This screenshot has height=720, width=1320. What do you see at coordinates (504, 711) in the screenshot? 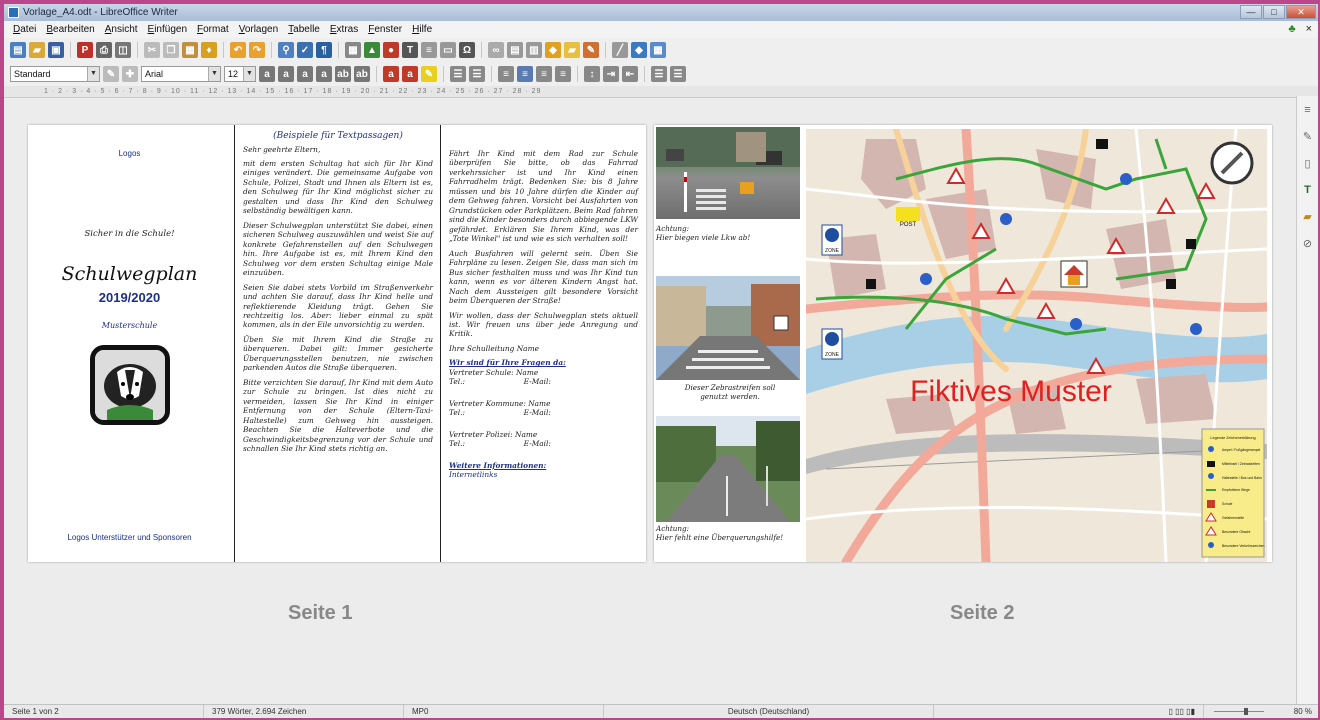
I see `page-style-status: MP0` at bounding box center [504, 711].